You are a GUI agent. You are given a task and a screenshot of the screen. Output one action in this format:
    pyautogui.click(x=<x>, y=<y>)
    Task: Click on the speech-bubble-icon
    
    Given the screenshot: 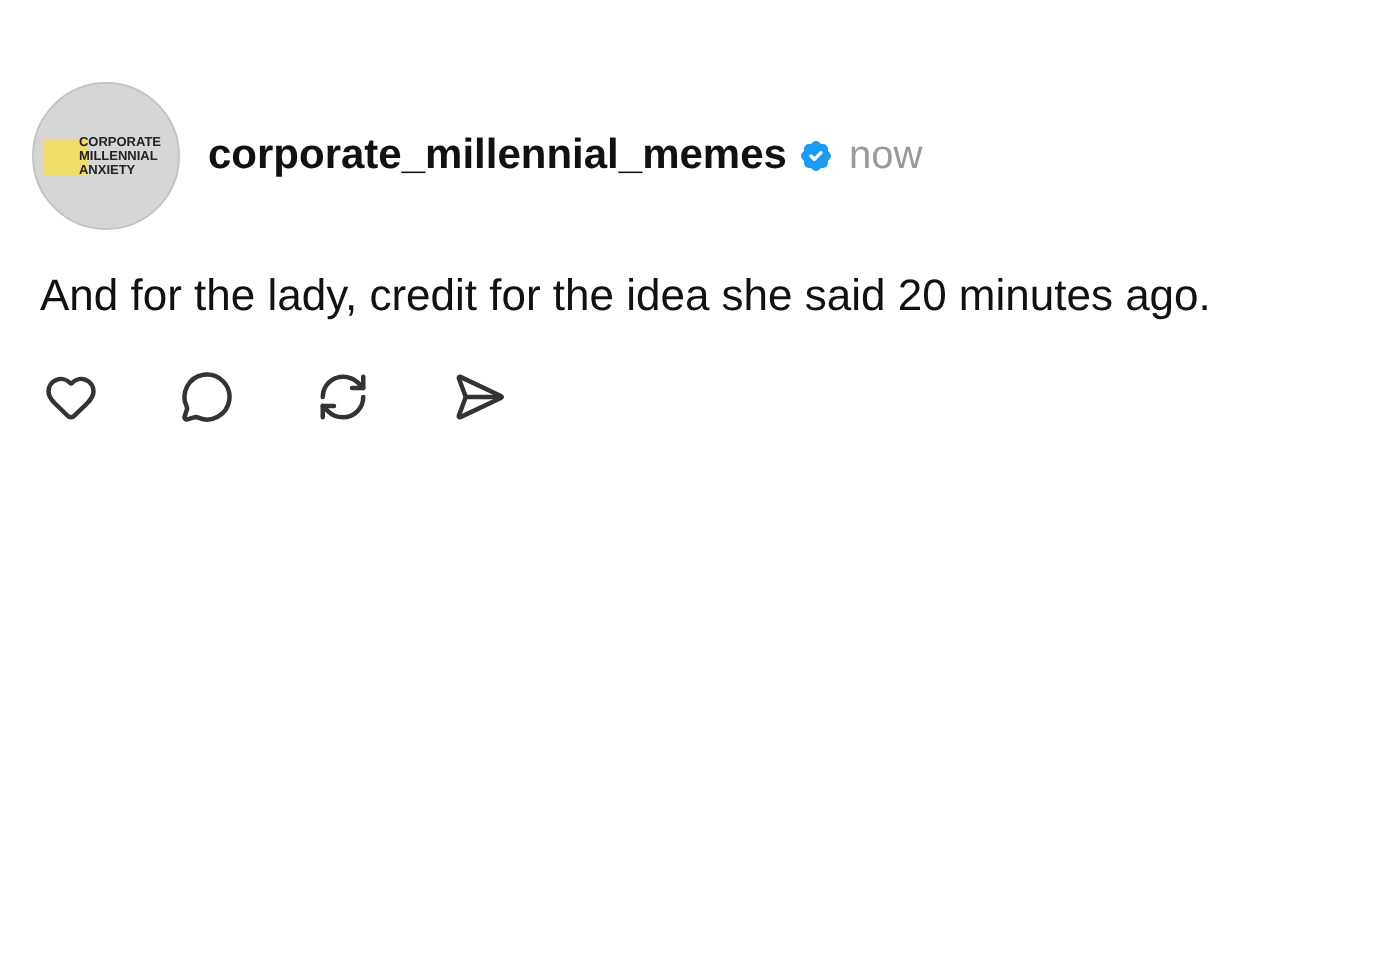 What is the action you would take?
    pyautogui.click(x=206, y=396)
    